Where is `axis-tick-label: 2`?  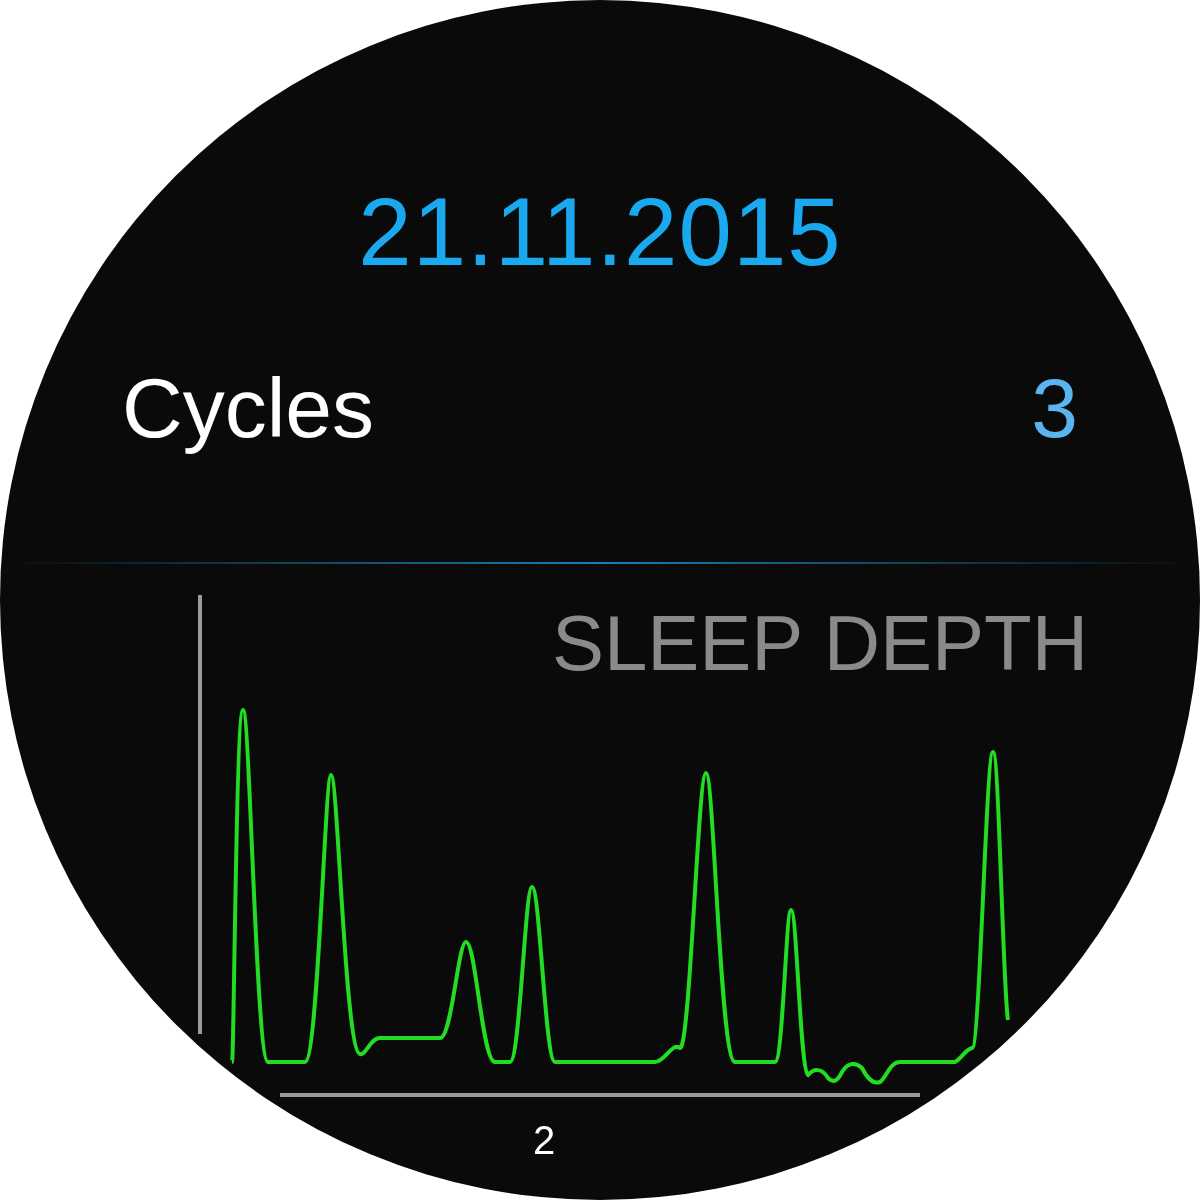 axis-tick-label: 2 is located at coordinates (544, 1140).